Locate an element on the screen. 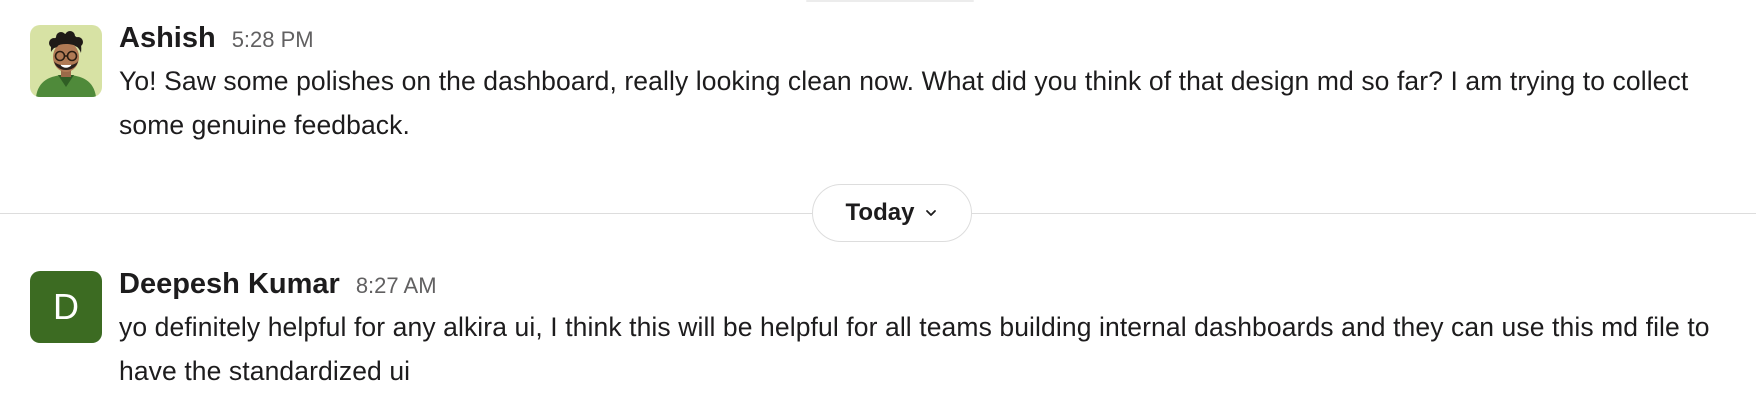  sender-name: Deepesh Kumar is located at coordinates (229, 284).